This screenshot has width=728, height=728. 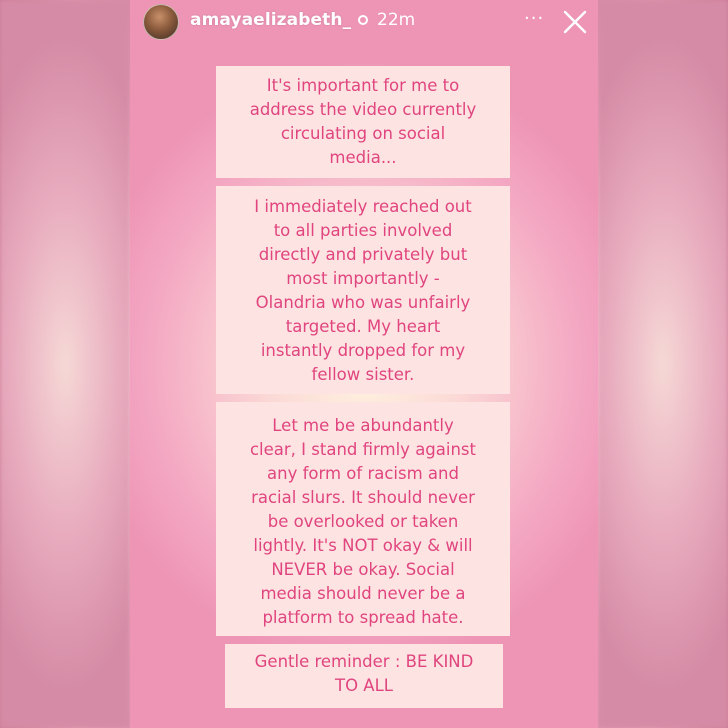 I want to click on card-line: directly and privately but, so click(x=363, y=254).